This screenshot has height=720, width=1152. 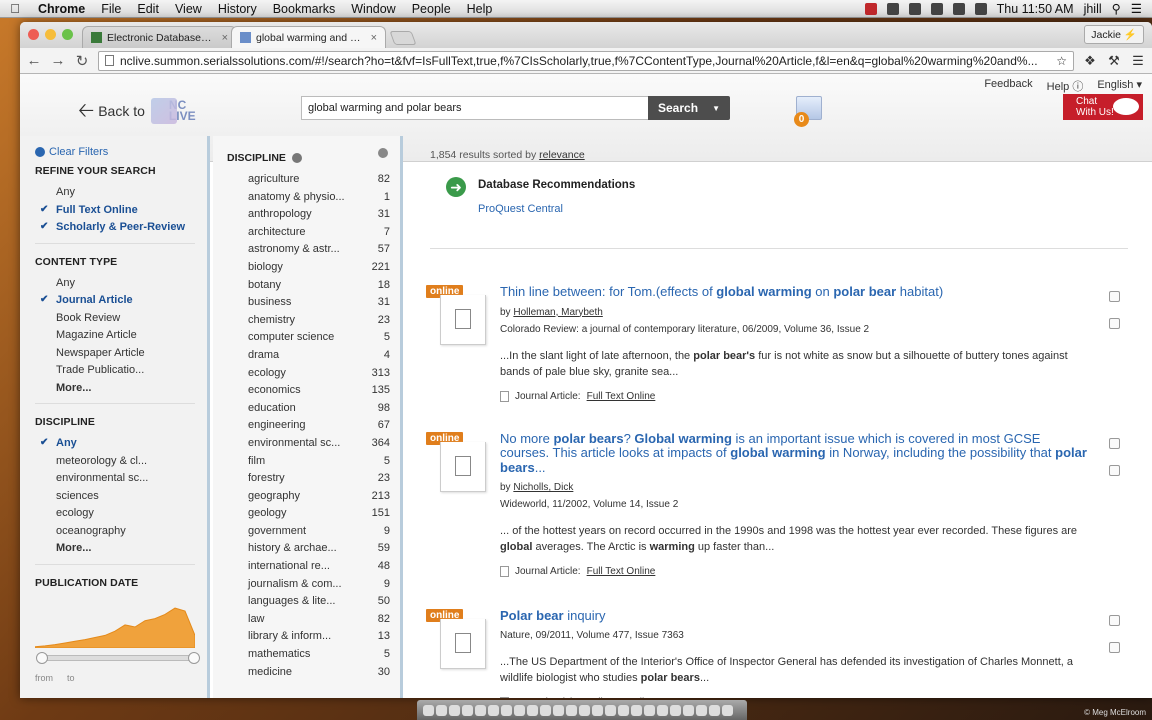 What do you see at coordinates (50, 34) in the screenshot?
I see `minimize-window-button` at bounding box center [50, 34].